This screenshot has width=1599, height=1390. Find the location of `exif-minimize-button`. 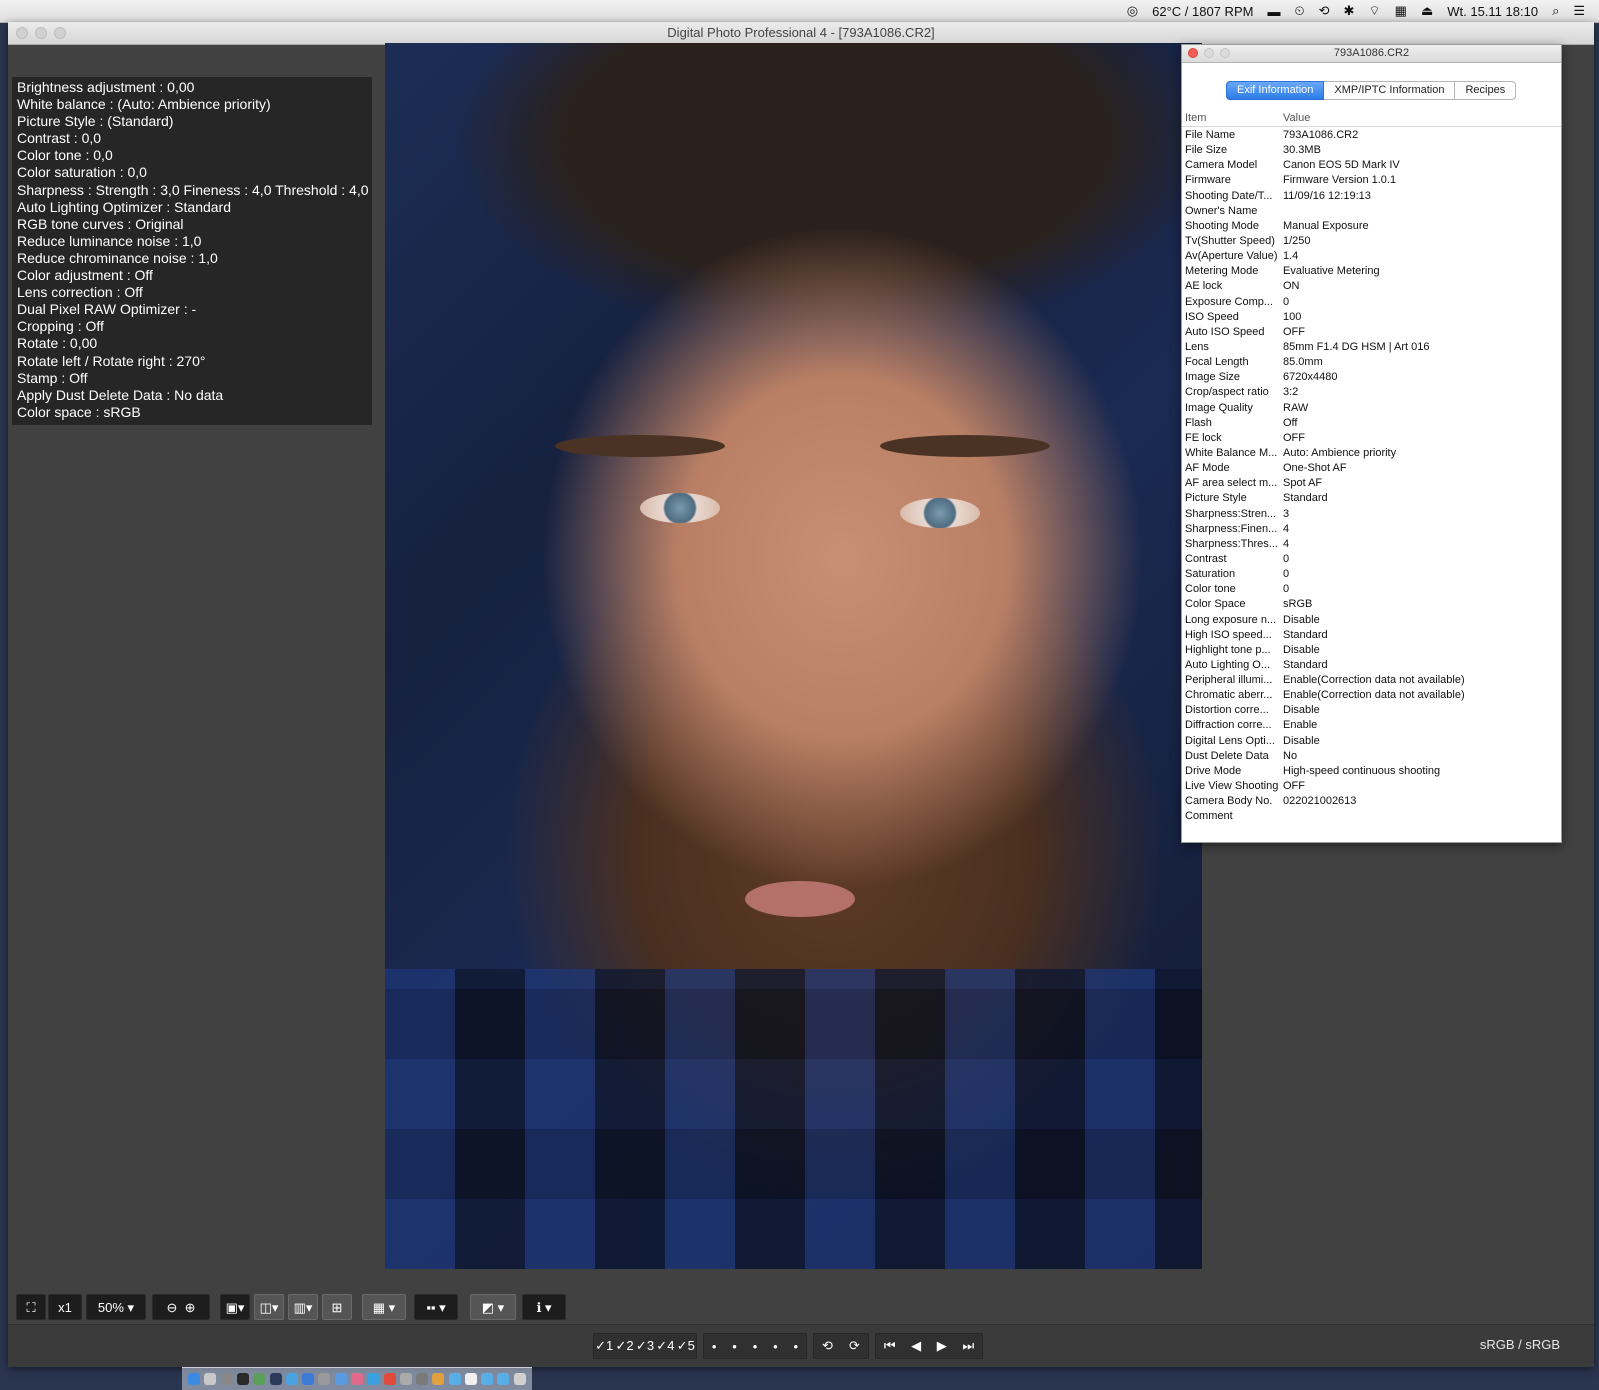

exif-minimize-button is located at coordinates (1209, 53).